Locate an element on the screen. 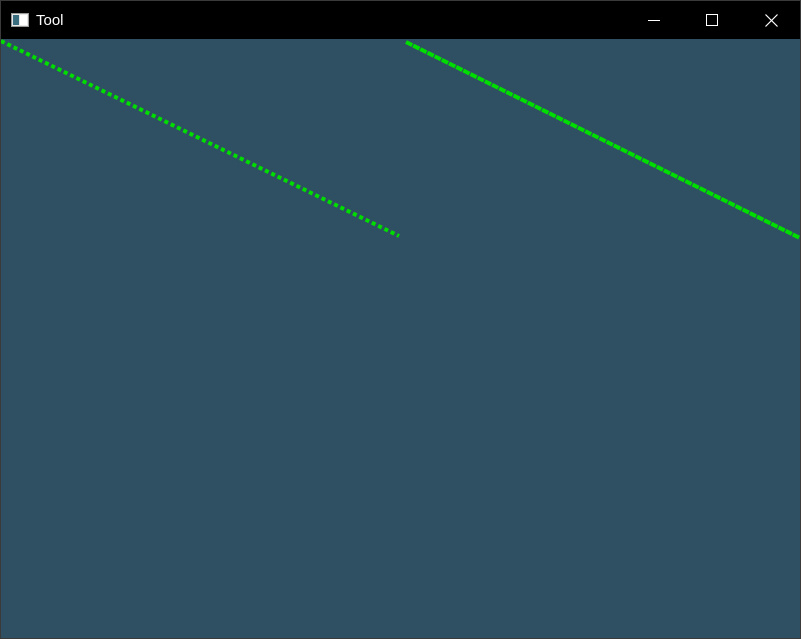 This screenshot has height=639, width=801. window-app-icon is located at coordinates (20, 20).